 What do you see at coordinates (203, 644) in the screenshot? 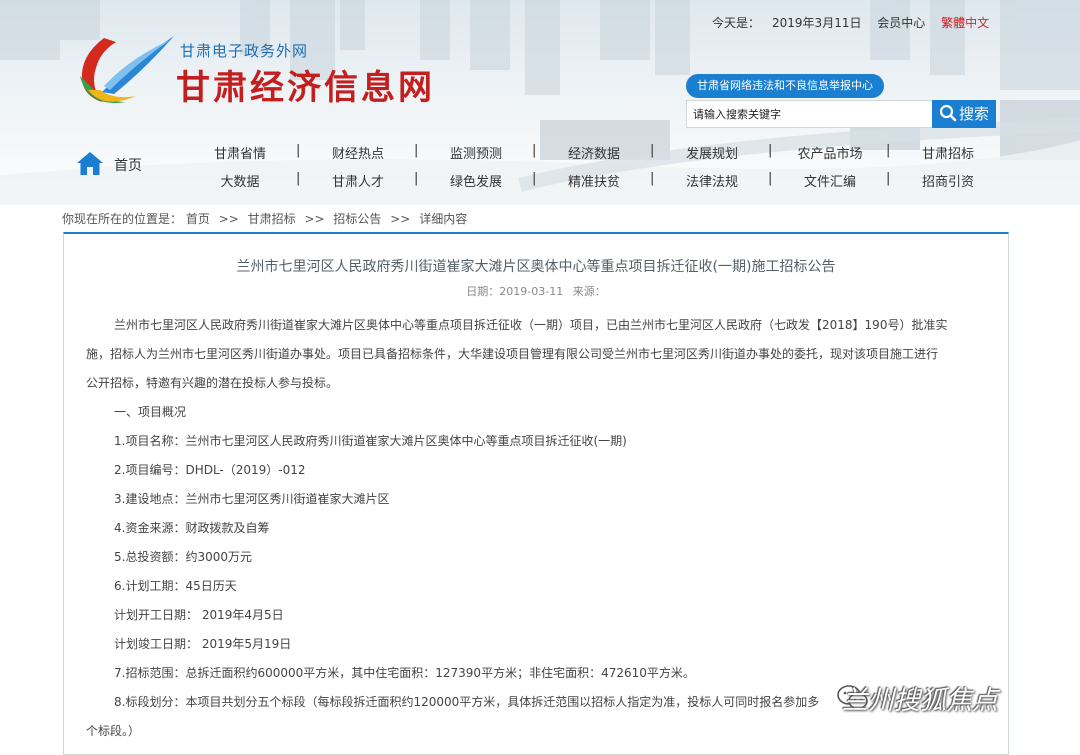
I see `planned-end-date: 计划竣工日期： 2019年5月19日` at bounding box center [203, 644].